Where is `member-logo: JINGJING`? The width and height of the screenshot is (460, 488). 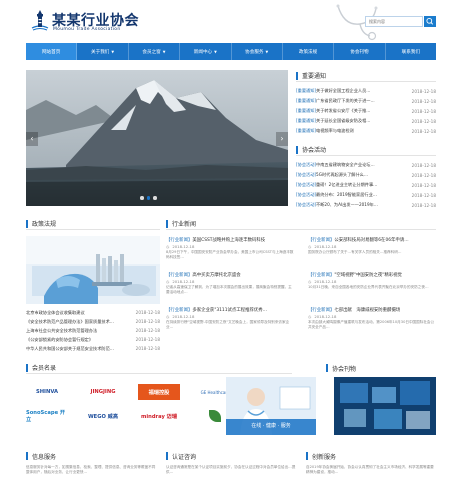 member-logo: JINGJING is located at coordinates (103, 392).